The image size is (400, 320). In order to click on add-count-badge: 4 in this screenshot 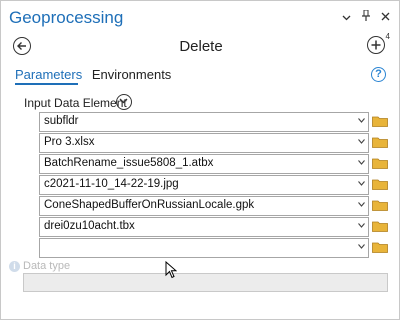, I will do `click(387, 36)`.